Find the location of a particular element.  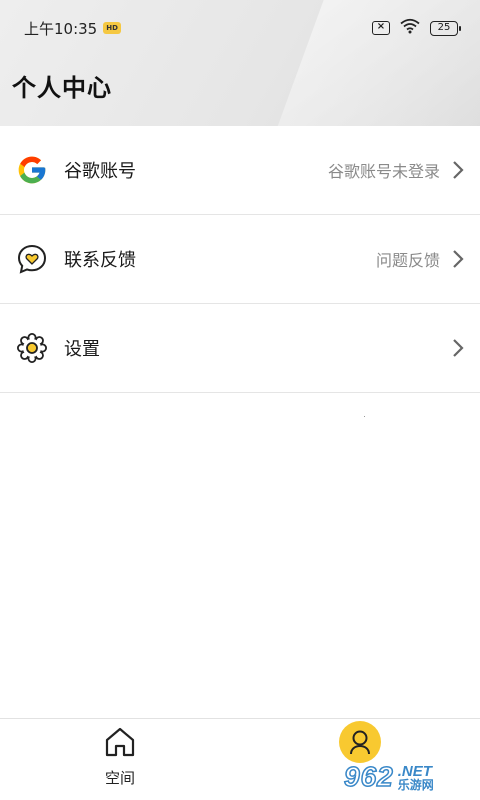

page-title: 个人中心 is located at coordinates (62, 88).